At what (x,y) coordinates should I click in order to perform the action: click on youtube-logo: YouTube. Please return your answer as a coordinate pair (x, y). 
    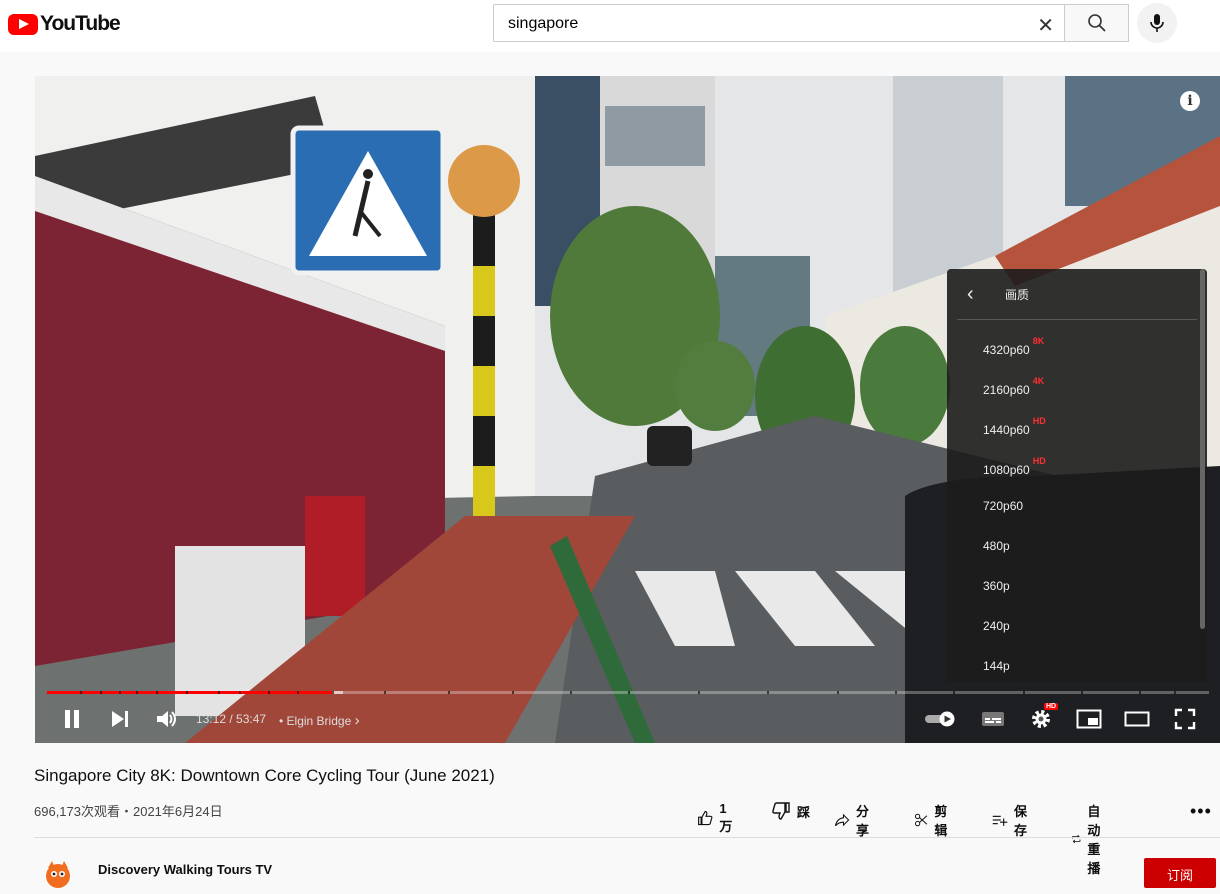
    Looking at the image, I should click on (64, 24).